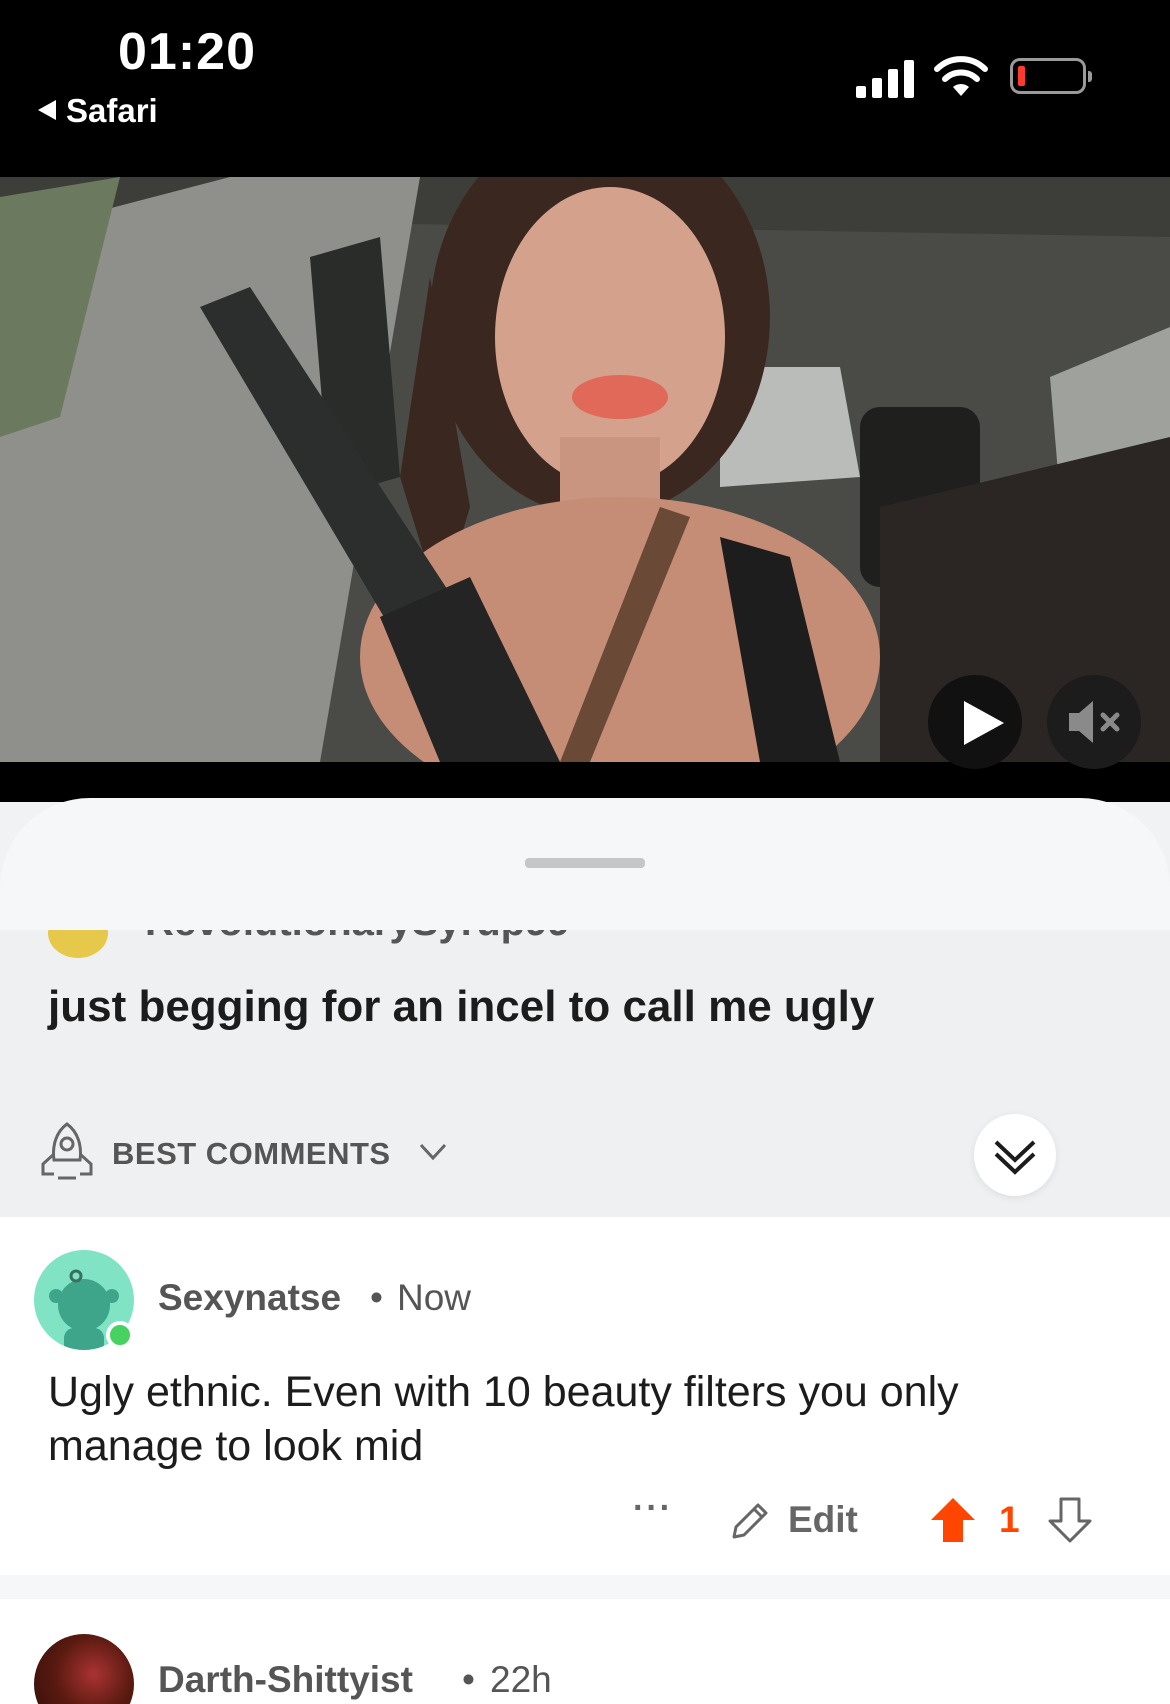  I want to click on speaker-muted-icon, so click(1094, 722).